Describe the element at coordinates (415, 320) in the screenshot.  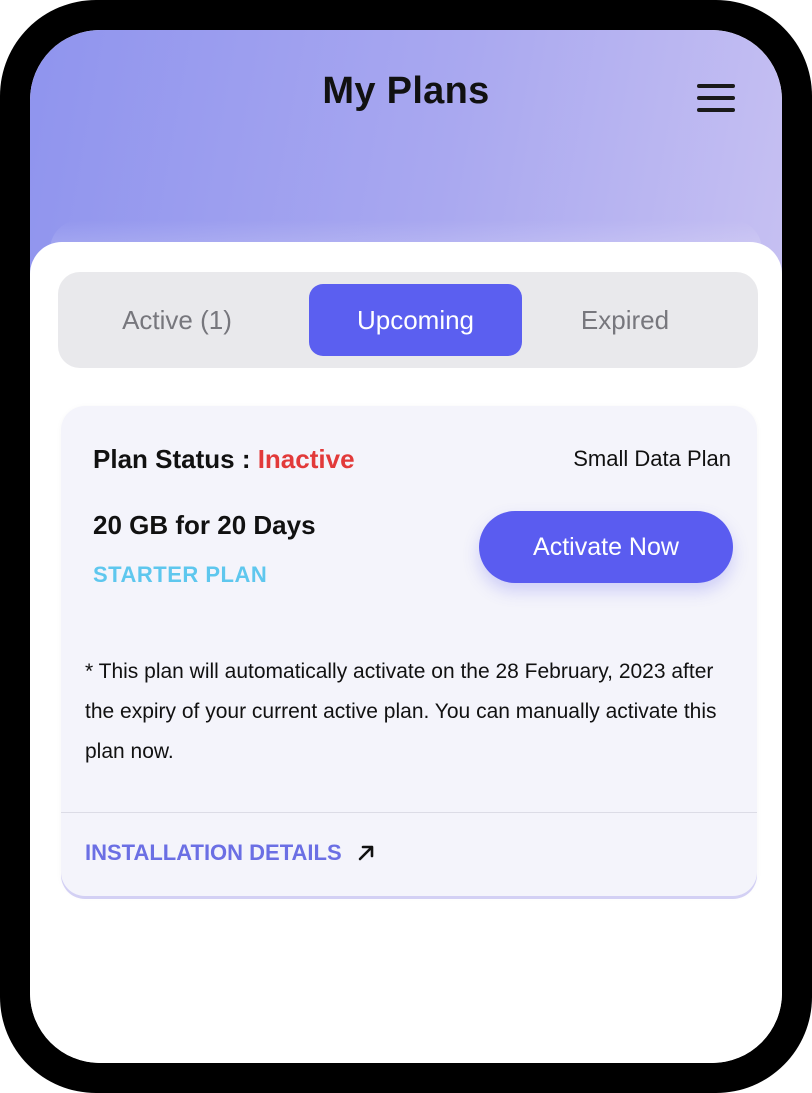
I see `tab-upcoming: Upcoming` at that location.